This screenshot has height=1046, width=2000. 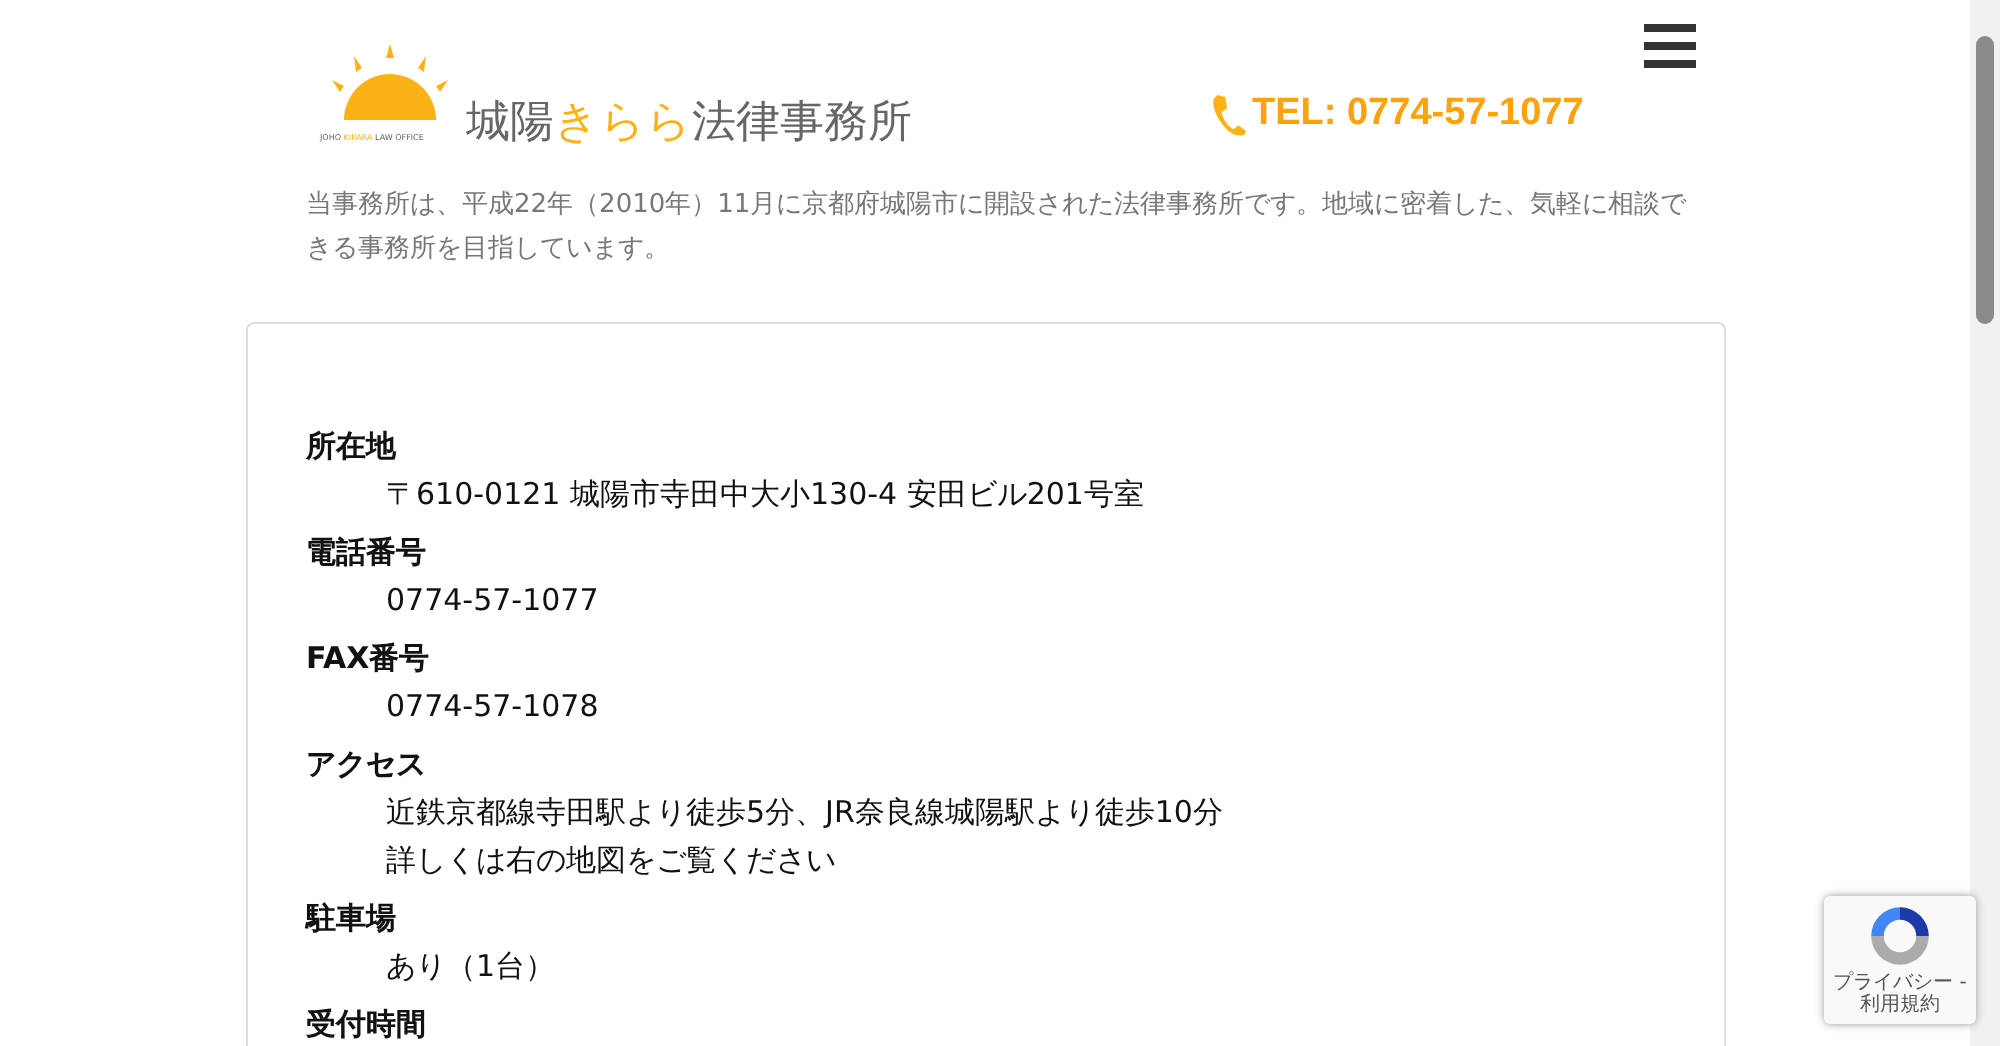 What do you see at coordinates (766, 495) in the screenshot?
I see `info-value: 〒610-0121 城陽市寺田中大小130-4 安田ビル201号室` at bounding box center [766, 495].